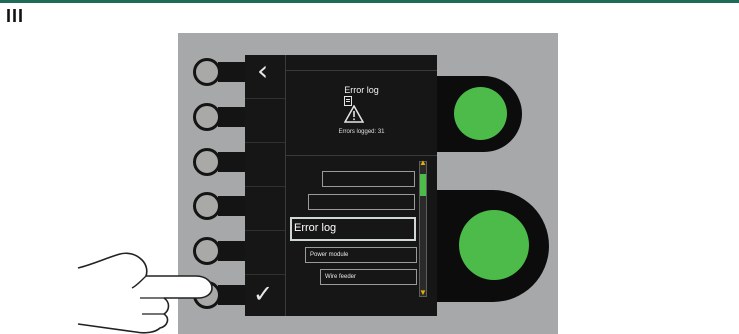 This screenshot has width=739, height=334. I want to click on error-log-info: Error log Errors logged: 31, so click(361, 113).